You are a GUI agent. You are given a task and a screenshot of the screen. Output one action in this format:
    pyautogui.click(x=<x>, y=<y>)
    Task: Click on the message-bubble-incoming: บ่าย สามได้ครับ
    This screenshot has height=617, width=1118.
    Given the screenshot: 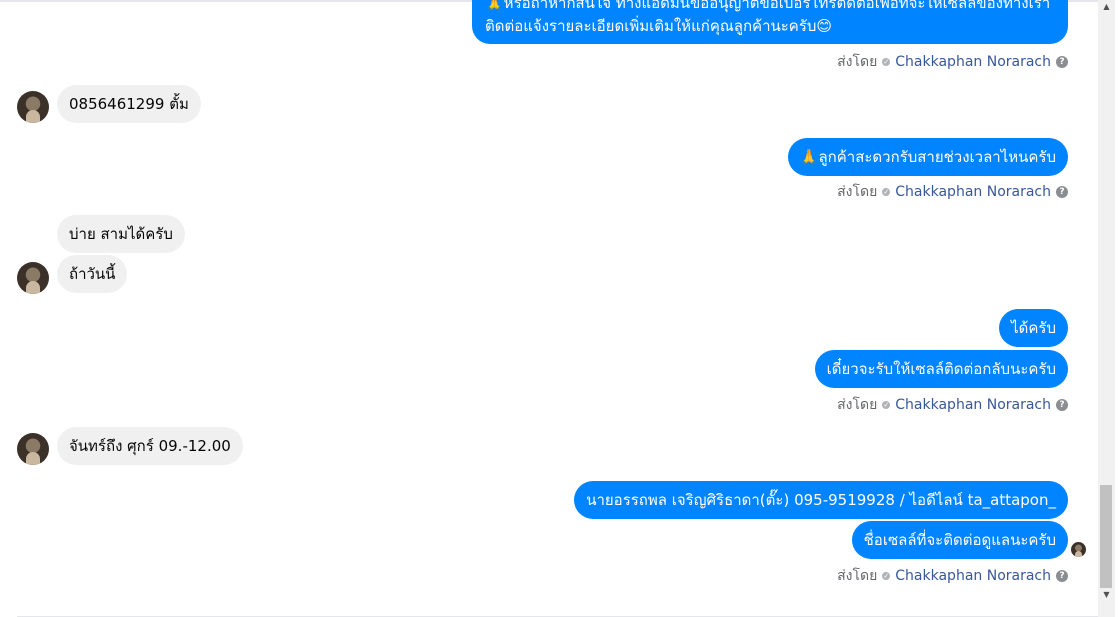 What is the action you would take?
    pyautogui.click(x=121, y=234)
    